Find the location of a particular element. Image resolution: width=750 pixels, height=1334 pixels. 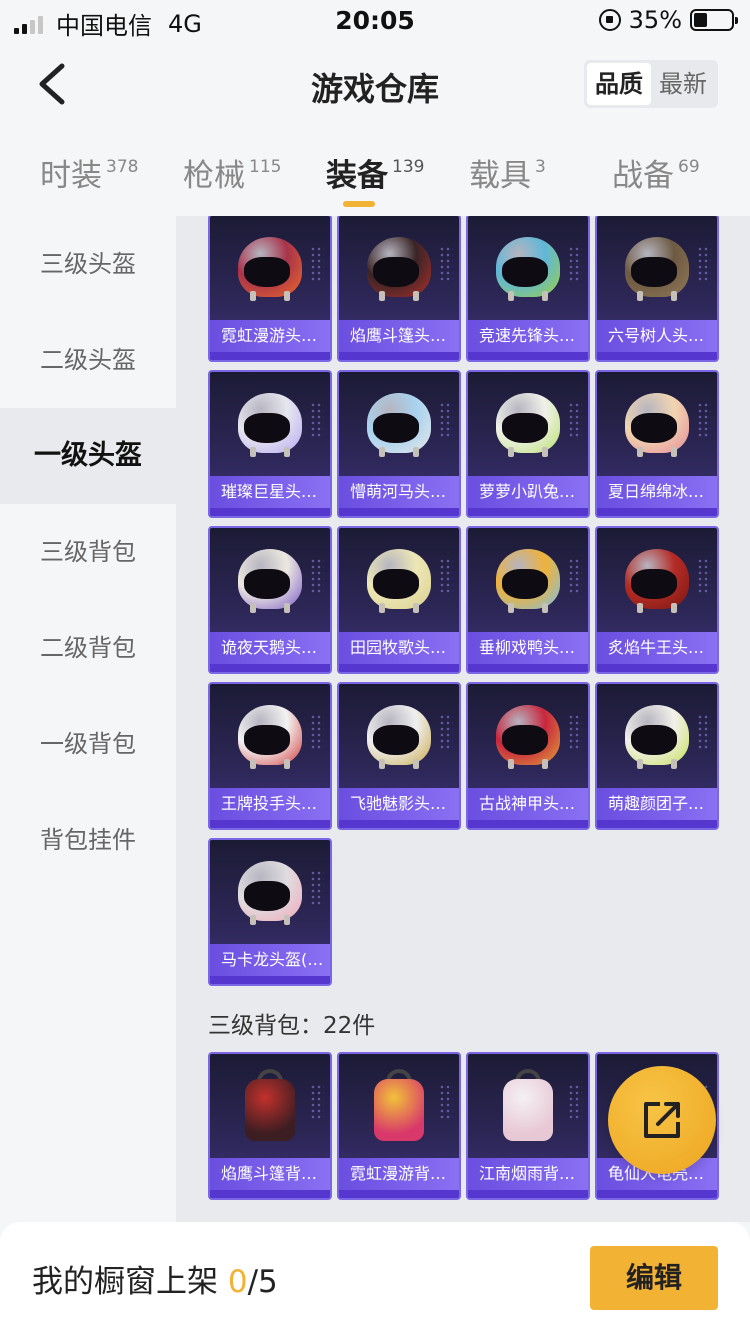

share-icon is located at coordinates (662, 1120).